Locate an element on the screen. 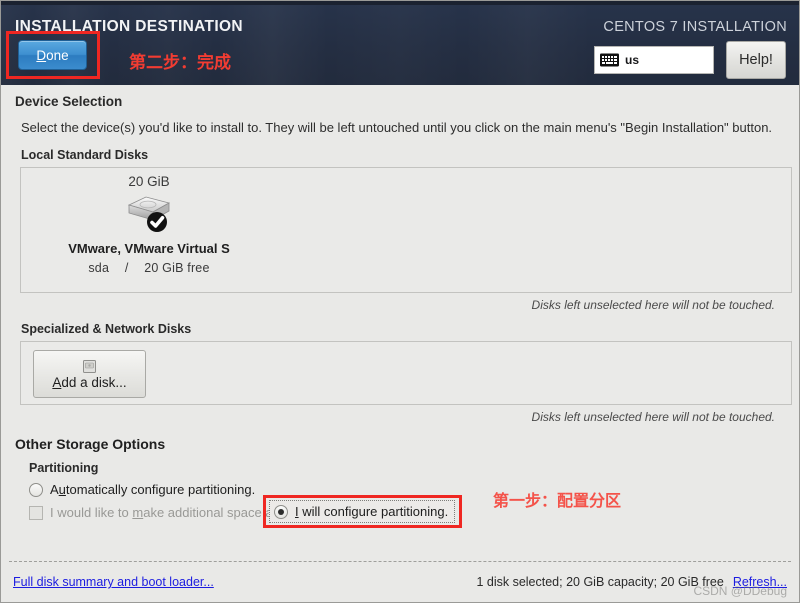 This screenshot has width=800, height=603. manual-label-rest: will configure partitioning. is located at coordinates (373, 511).